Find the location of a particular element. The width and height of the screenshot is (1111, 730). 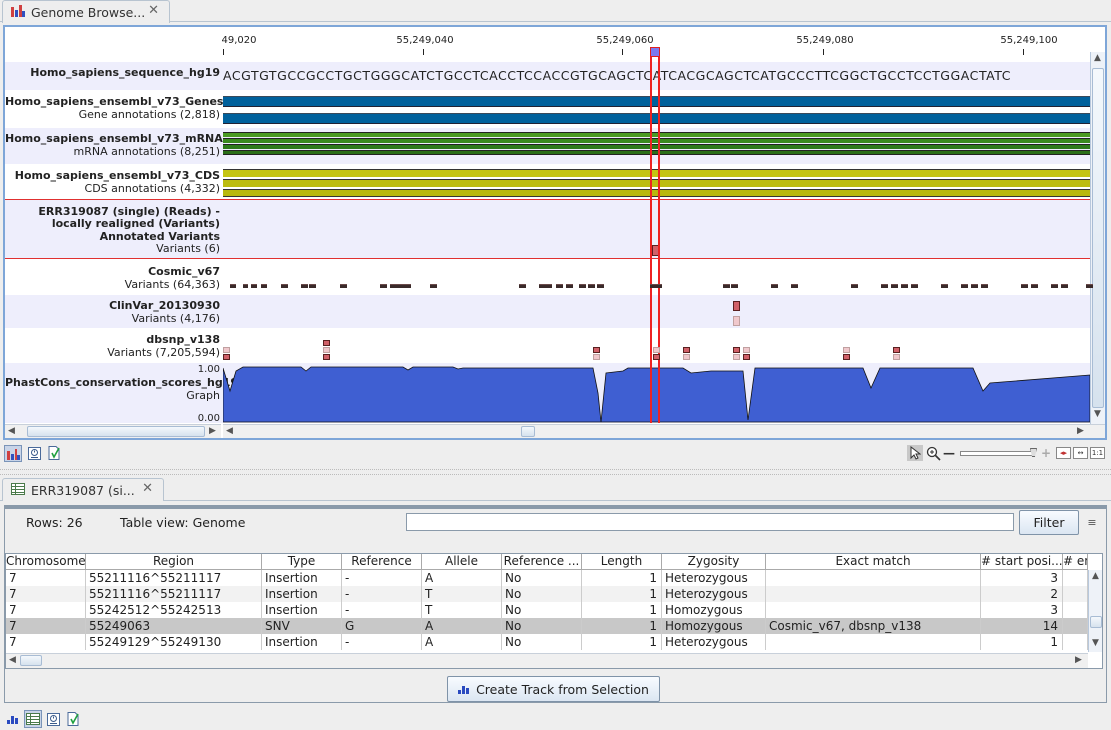

track-icon is located at coordinates (13, 719).